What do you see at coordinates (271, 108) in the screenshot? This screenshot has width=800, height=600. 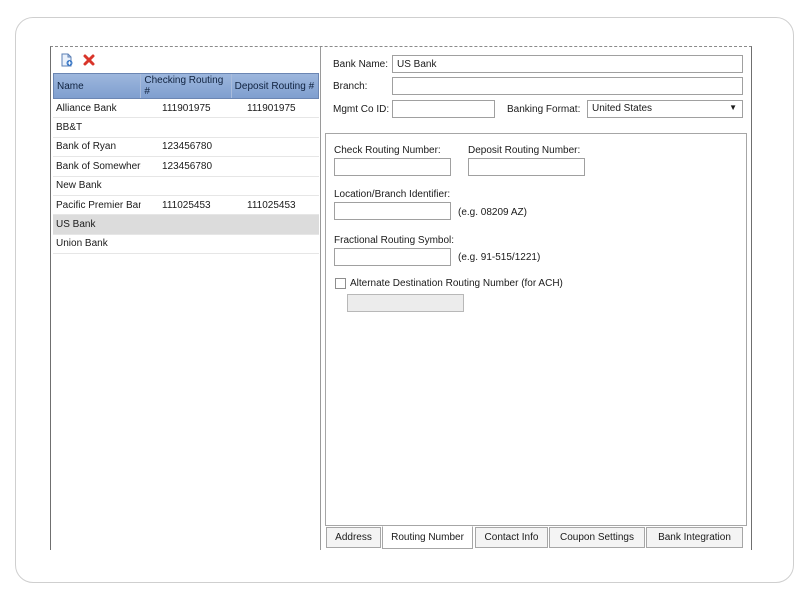 I see `deposit-routing-cell: 111901975` at bounding box center [271, 108].